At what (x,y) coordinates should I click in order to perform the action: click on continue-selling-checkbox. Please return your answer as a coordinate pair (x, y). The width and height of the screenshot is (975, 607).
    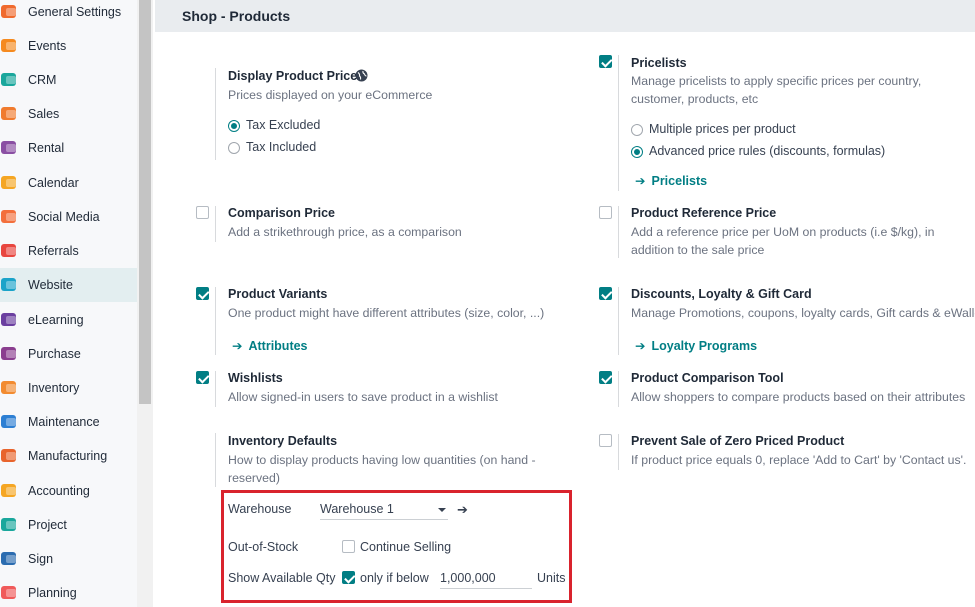
    Looking at the image, I should click on (348, 546).